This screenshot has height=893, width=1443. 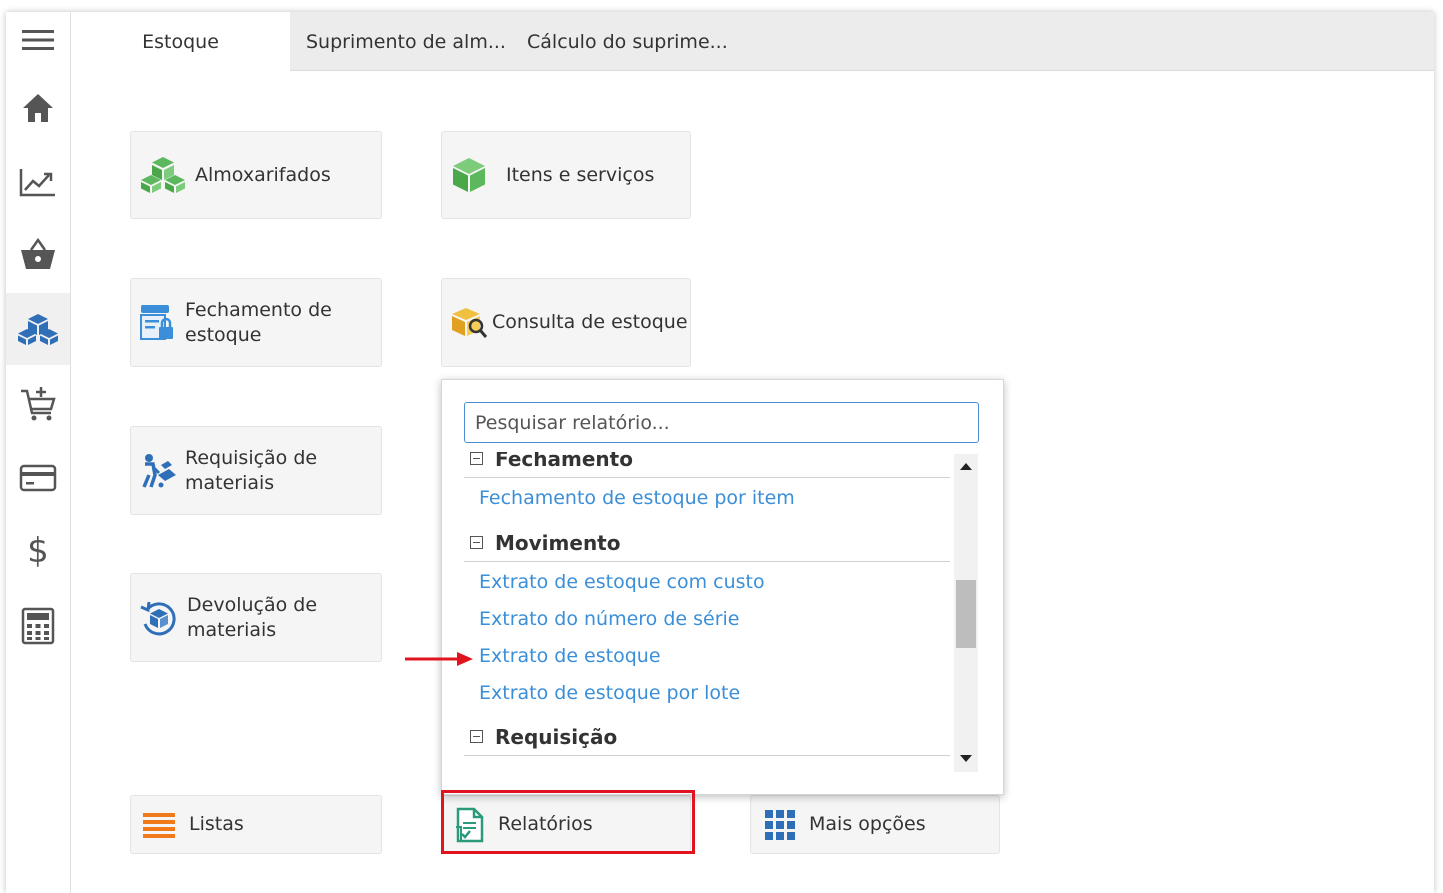 I want to click on scroll-down-icon, so click(x=966, y=758).